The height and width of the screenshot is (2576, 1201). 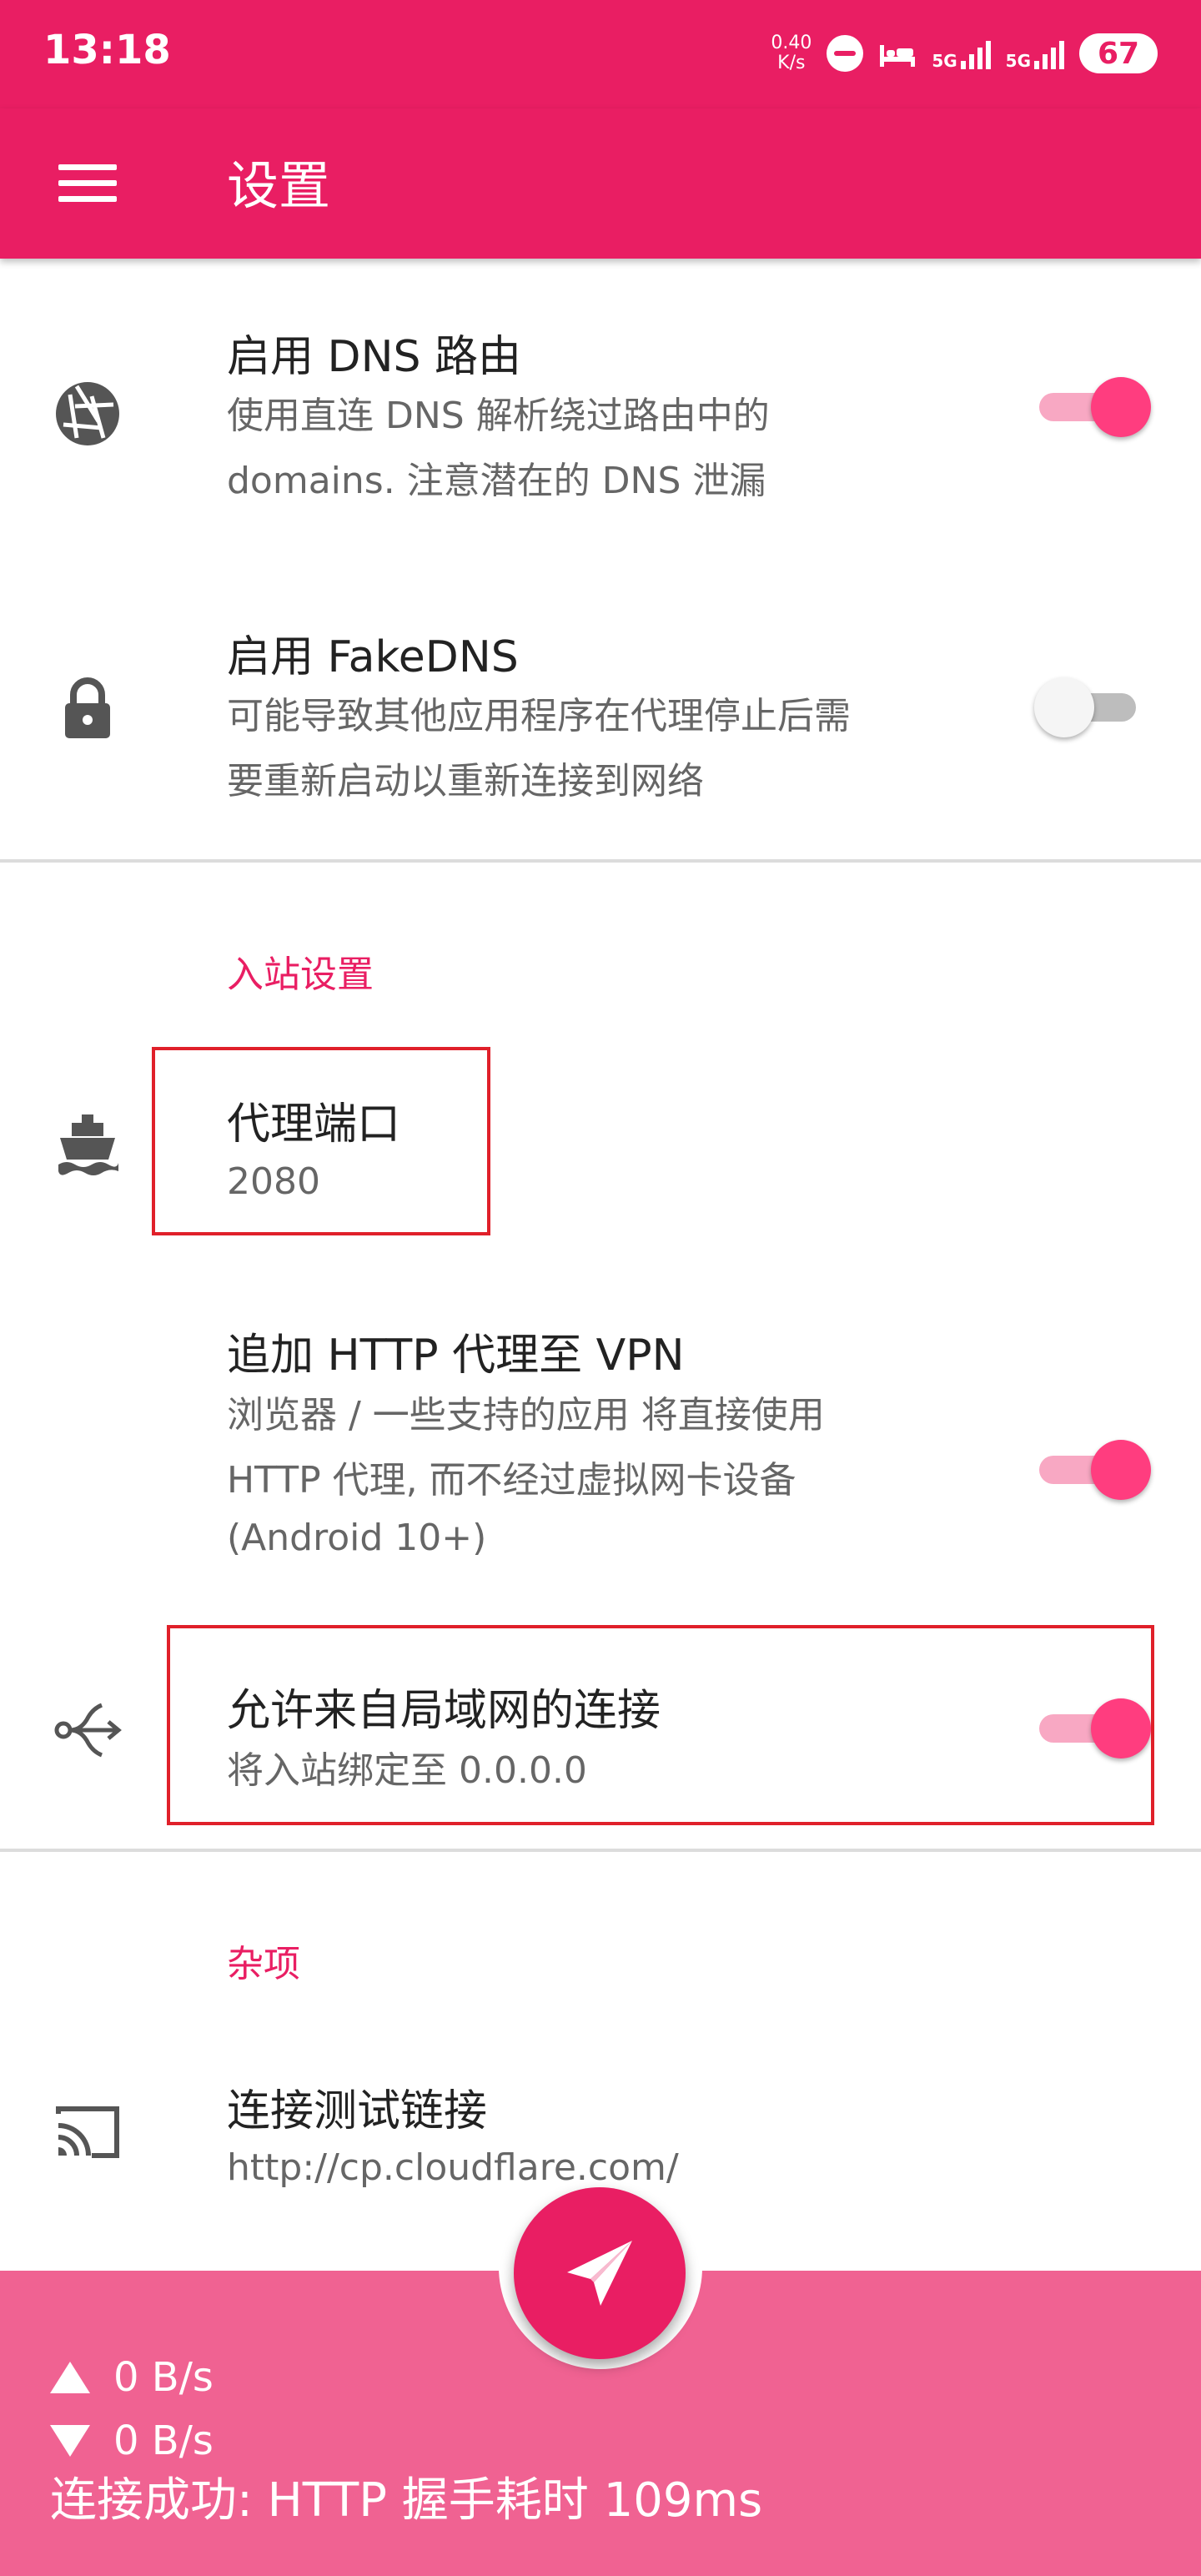 I want to click on upload-speed: 0 B/s, so click(x=132, y=2377).